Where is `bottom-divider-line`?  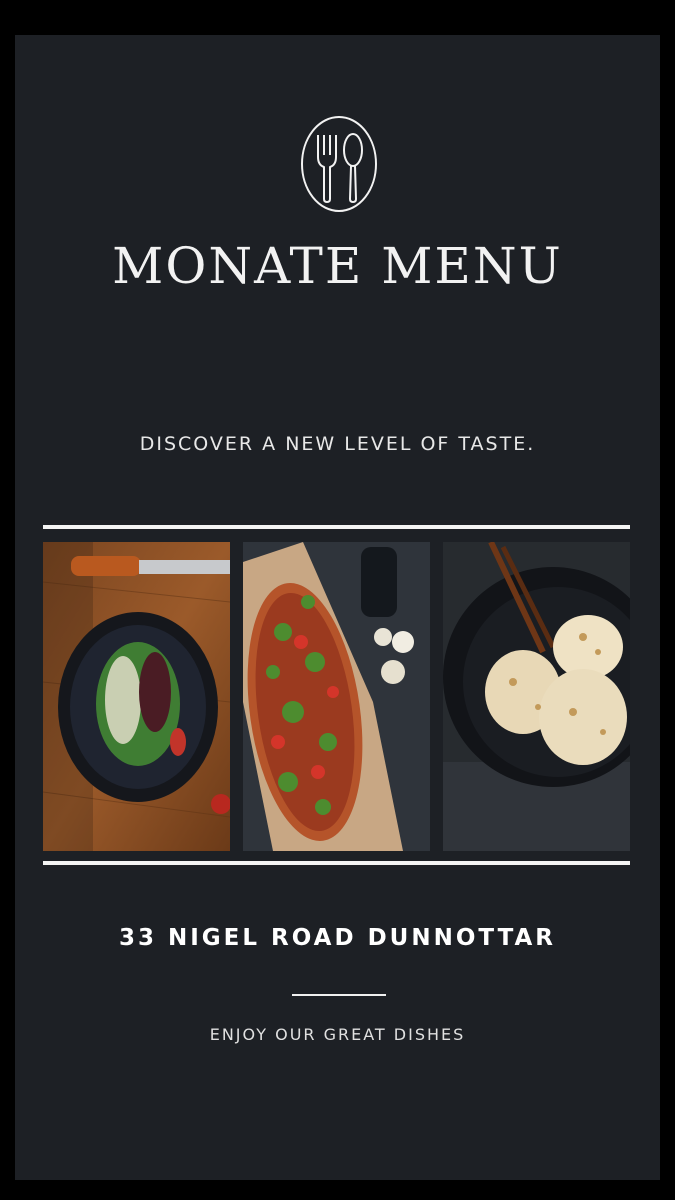
bottom-divider-line is located at coordinates (336, 863).